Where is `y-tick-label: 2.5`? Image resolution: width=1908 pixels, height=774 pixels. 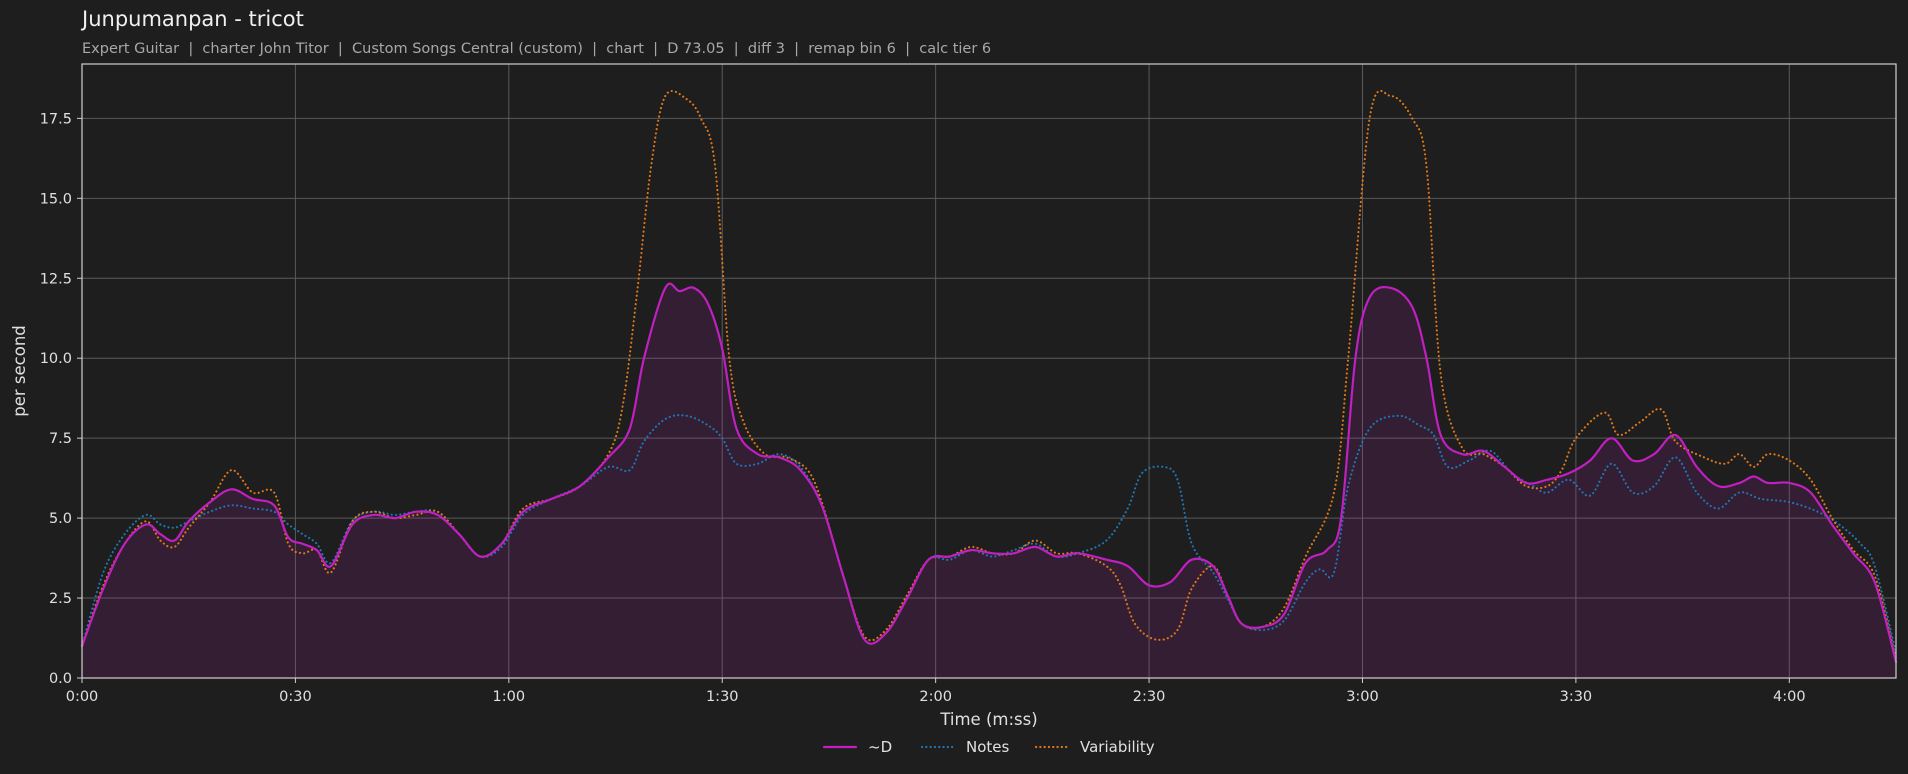 y-tick-label: 2.5 is located at coordinates (60, 599).